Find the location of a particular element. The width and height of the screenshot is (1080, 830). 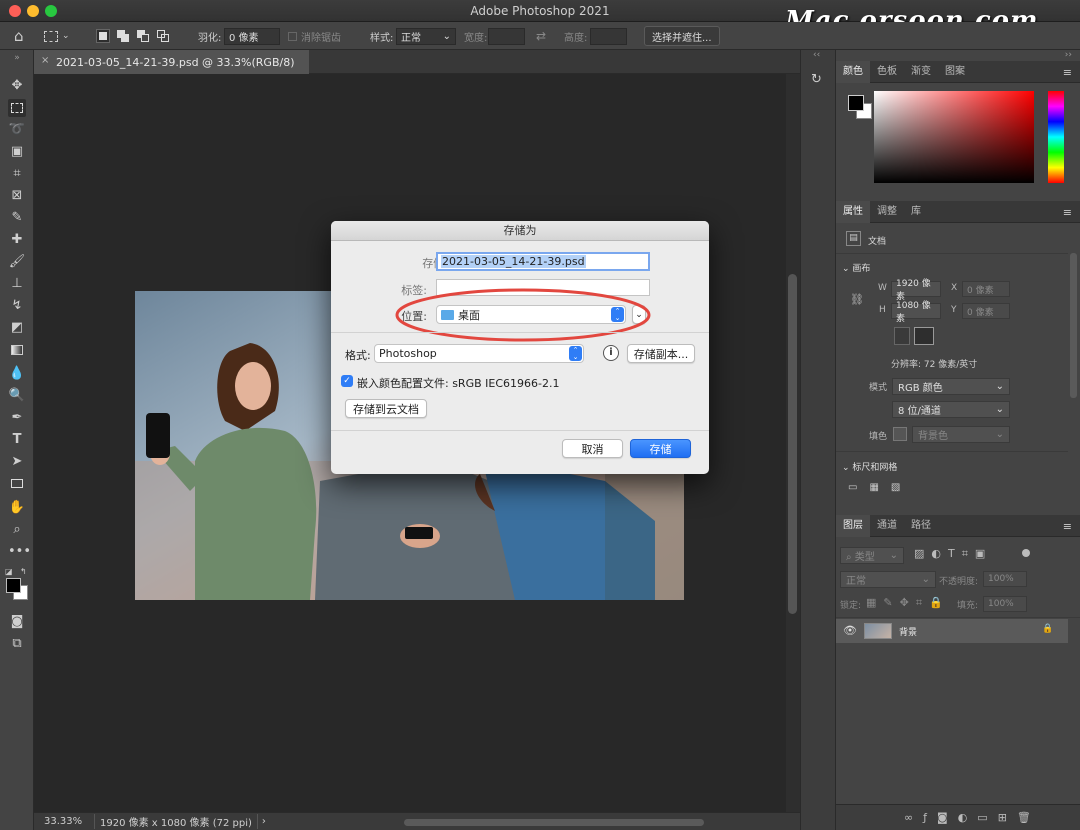

gradient-tool-icon is located at coordinates (17, 350).